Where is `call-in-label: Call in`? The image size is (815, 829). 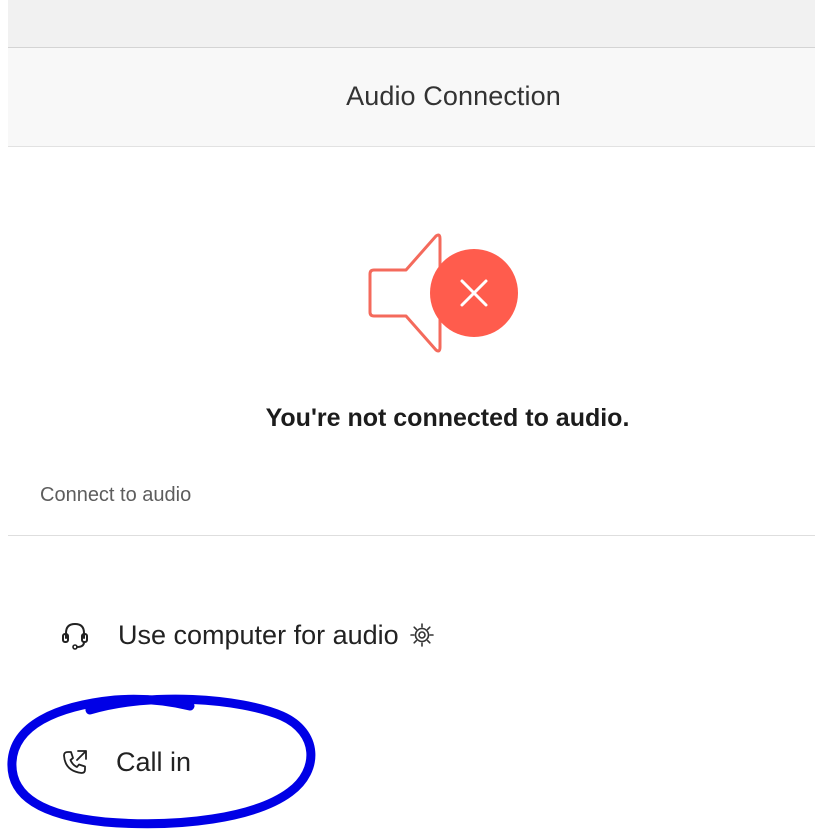 call-in-label: Call in is located at coordinates (154, 761).